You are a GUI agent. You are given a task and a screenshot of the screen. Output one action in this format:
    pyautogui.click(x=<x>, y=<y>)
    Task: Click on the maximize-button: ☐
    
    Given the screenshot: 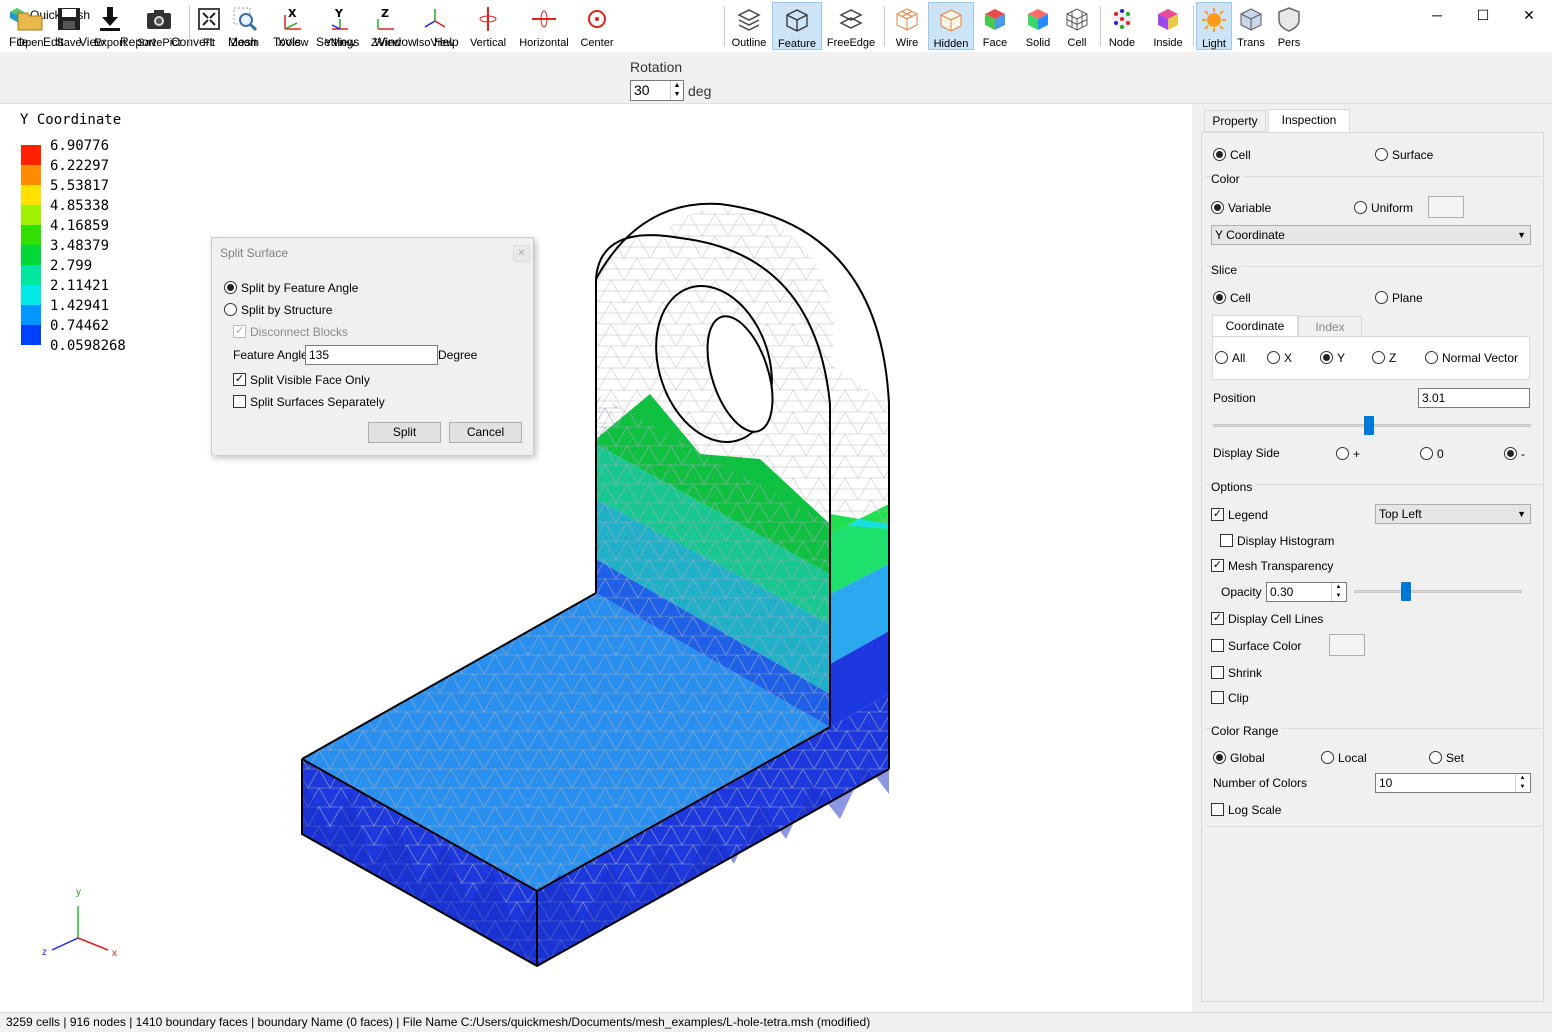 What is the action you would take?
    pyautogui.click(x=1483, y=15)
    